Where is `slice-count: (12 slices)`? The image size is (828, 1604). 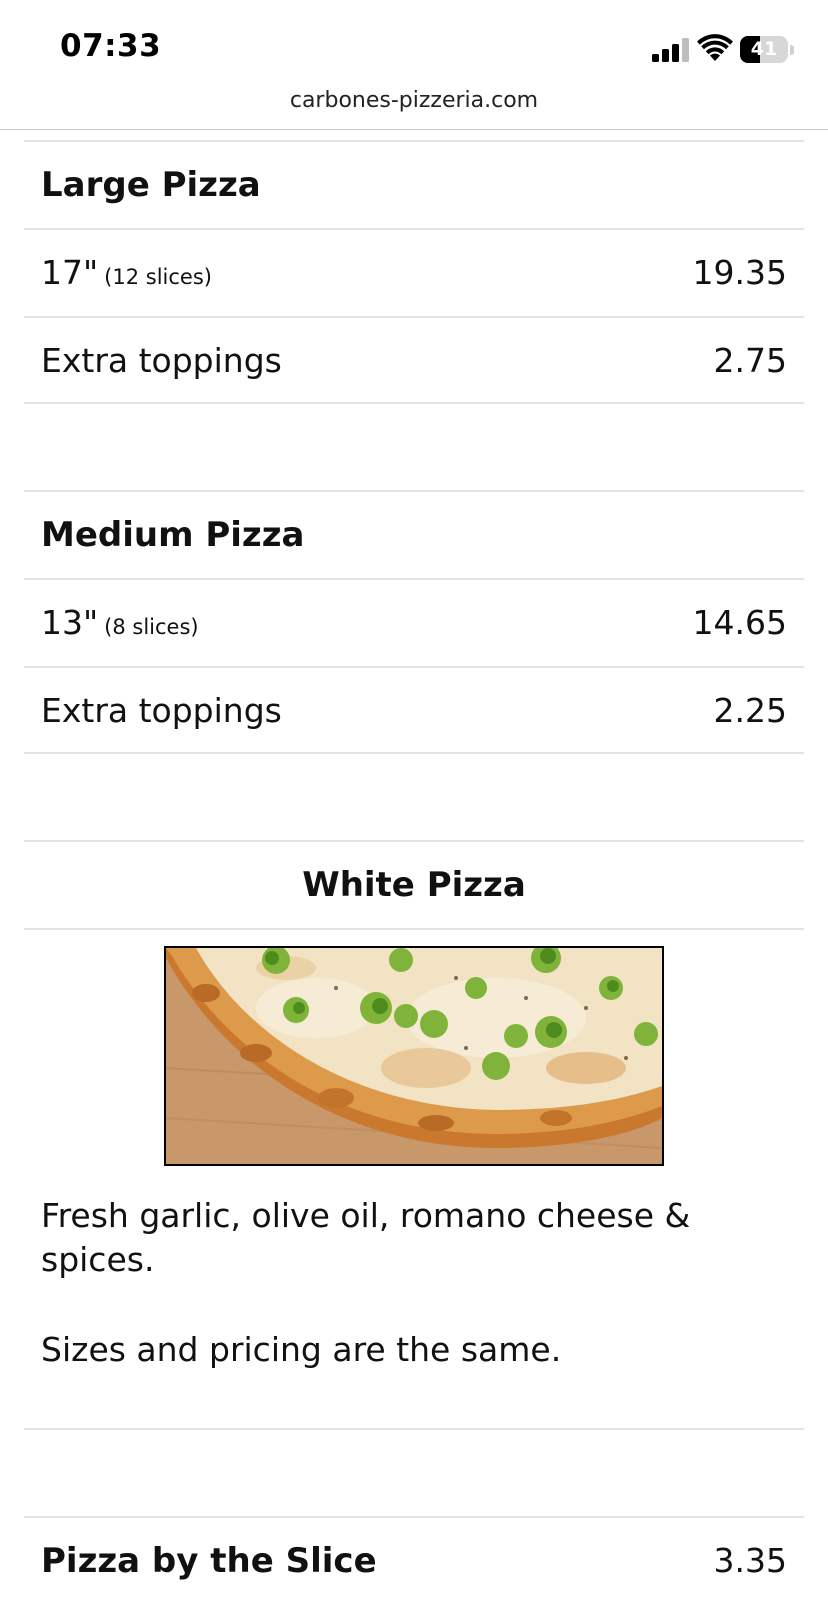
slice-count: (12 slices) is located at coordinates (158, 277).